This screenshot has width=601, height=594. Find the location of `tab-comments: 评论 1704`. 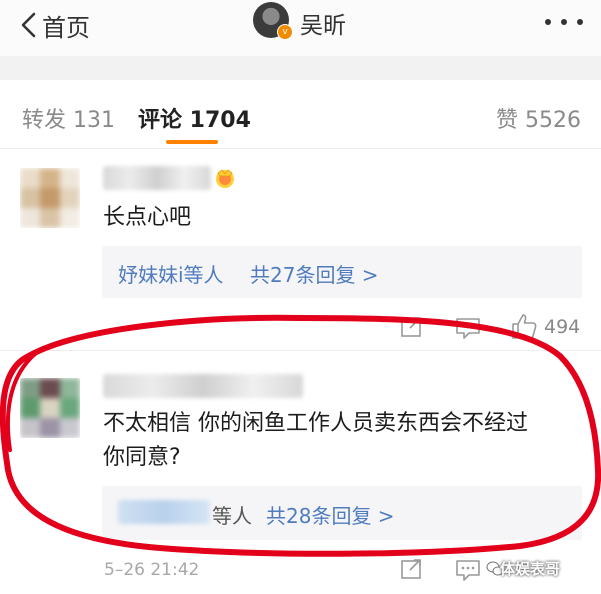

tab-comments: 评论 1704 is located at coordinates (194, 118).